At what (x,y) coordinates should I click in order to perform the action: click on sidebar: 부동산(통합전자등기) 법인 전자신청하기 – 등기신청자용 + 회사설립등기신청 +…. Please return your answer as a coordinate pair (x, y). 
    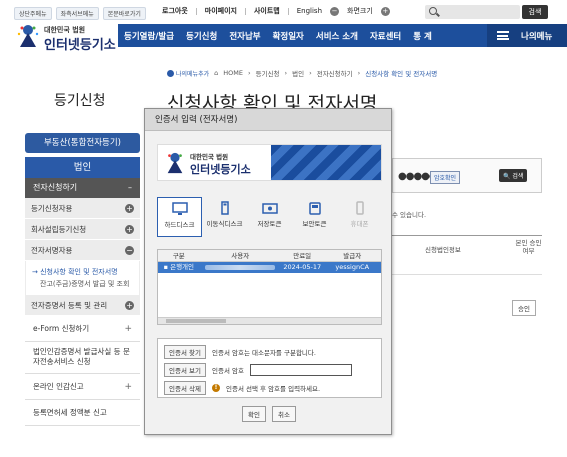
    Looking at the image, I should click on (82, 279).